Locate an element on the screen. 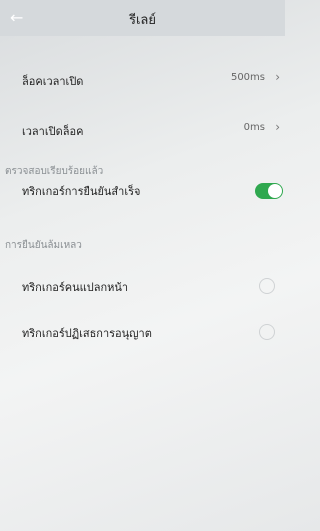  trigger-denied-row: ทริกเกอร์ปฏิเสธการอนุญาต is located at coordinates (142, 332).